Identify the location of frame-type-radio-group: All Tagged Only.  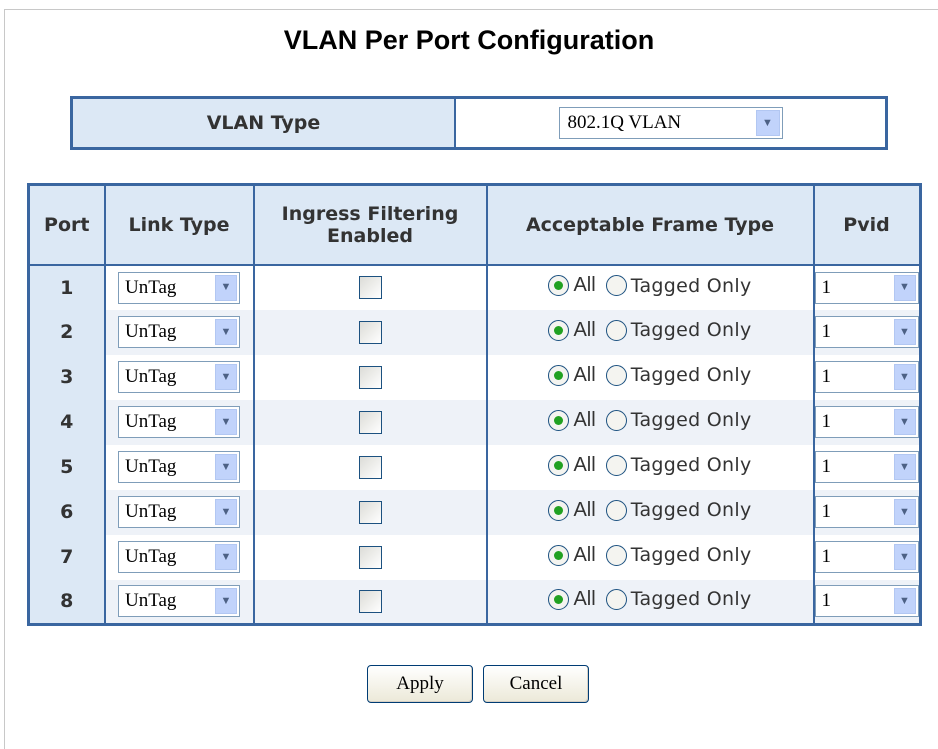
(649, 555).